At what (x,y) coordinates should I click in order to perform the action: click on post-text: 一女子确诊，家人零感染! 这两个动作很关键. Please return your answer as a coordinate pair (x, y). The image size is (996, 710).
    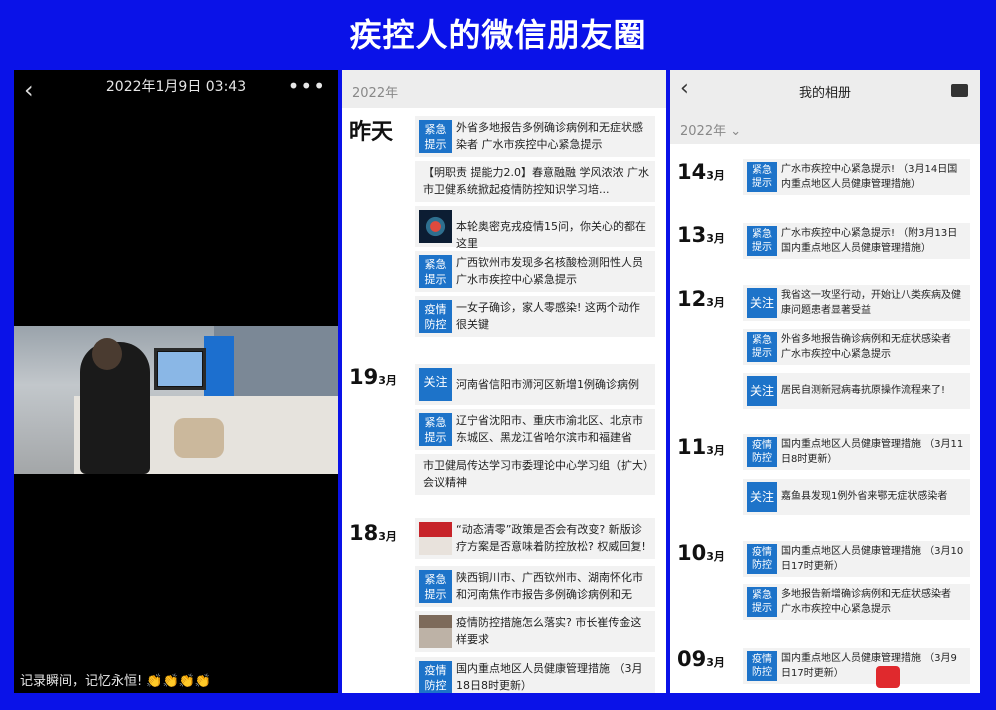
    Looking at the image, I should click on (548, 316).